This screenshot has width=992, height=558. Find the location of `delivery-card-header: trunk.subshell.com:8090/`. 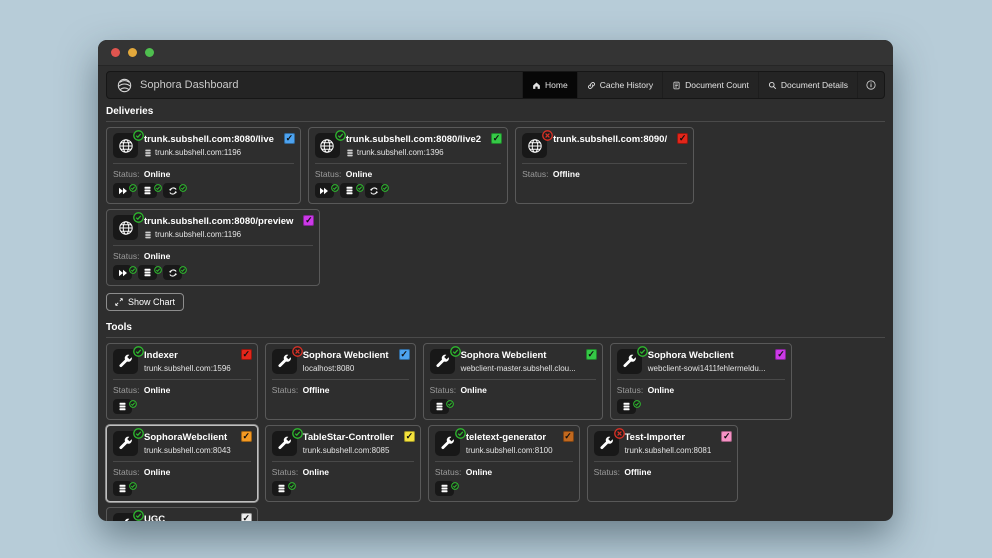

delivery-card-header: trunk.subshell.com:8090/ is located at coordinates (605, 147).